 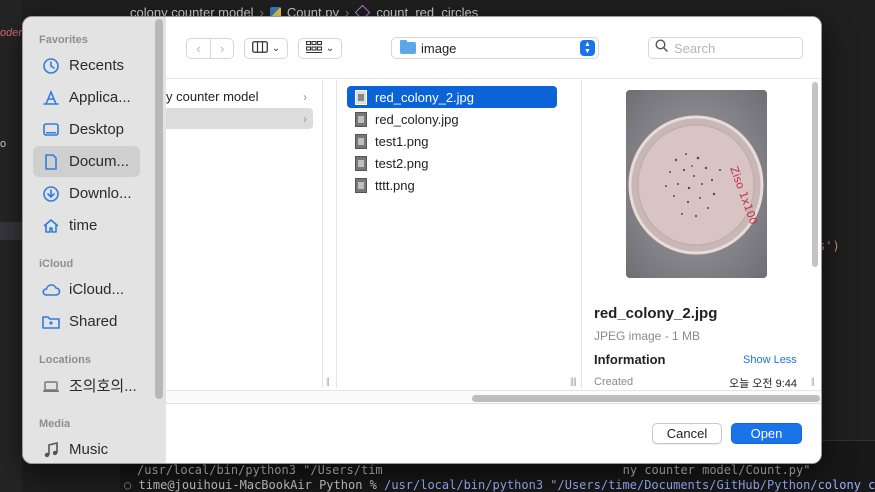 I want to click on sidebar-item-label: time, so click(x=83, y=225).